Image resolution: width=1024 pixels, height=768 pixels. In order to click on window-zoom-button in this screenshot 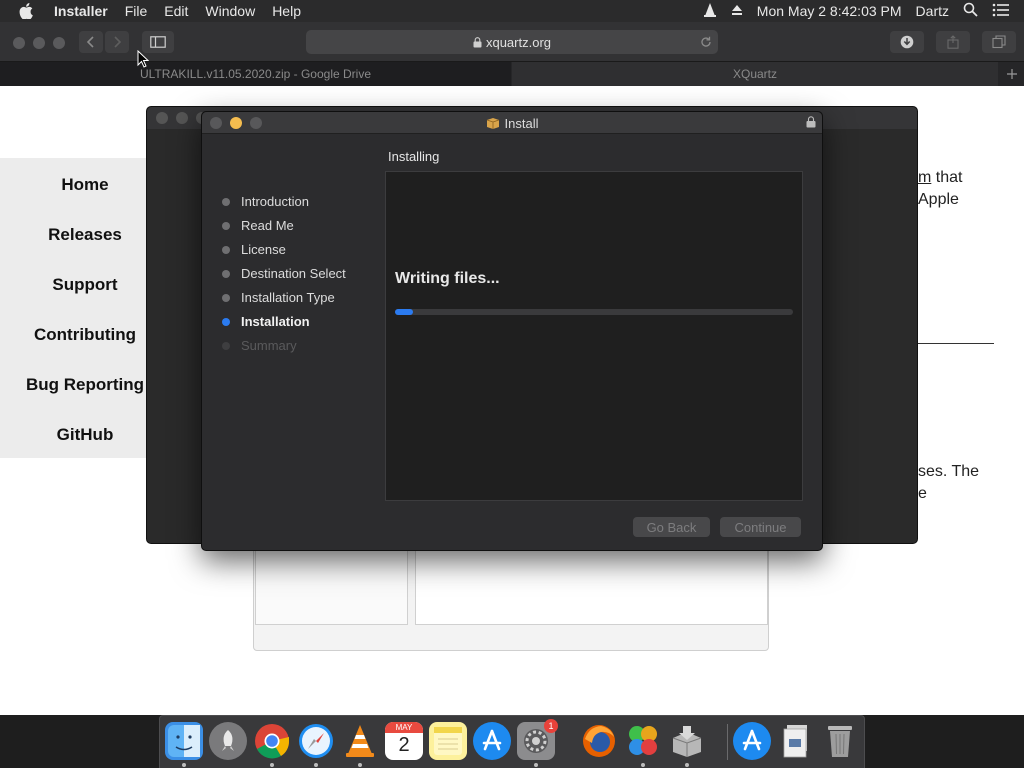, I will do `click(59, 43)`.